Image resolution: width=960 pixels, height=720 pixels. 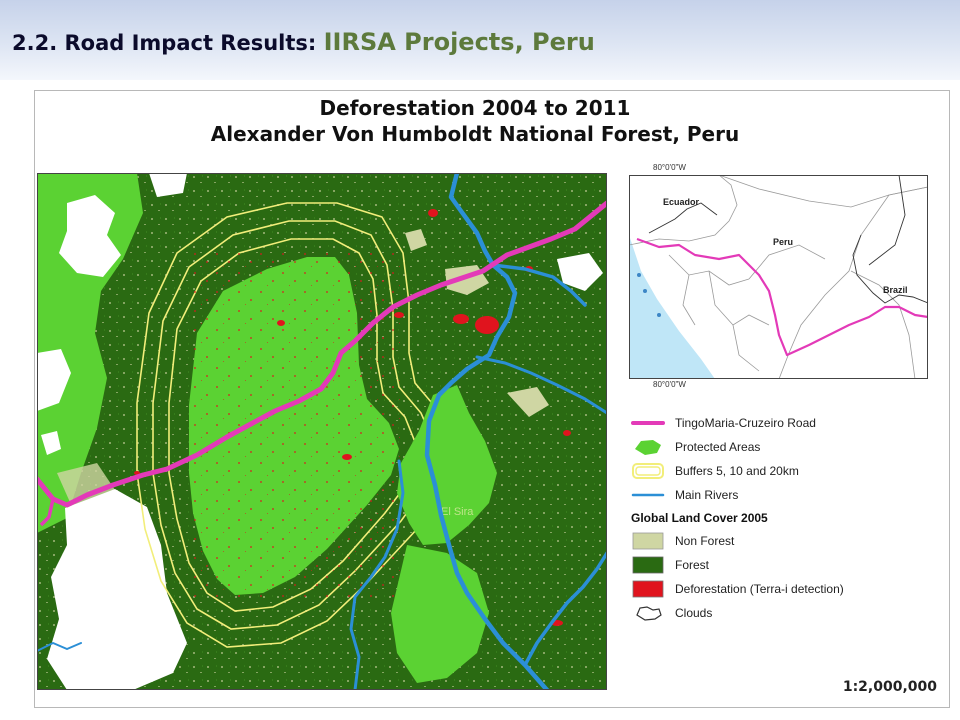 I want to click on legend-item-buffers: Buffers 5, 10 and 20km, so click(x=781, y=471).